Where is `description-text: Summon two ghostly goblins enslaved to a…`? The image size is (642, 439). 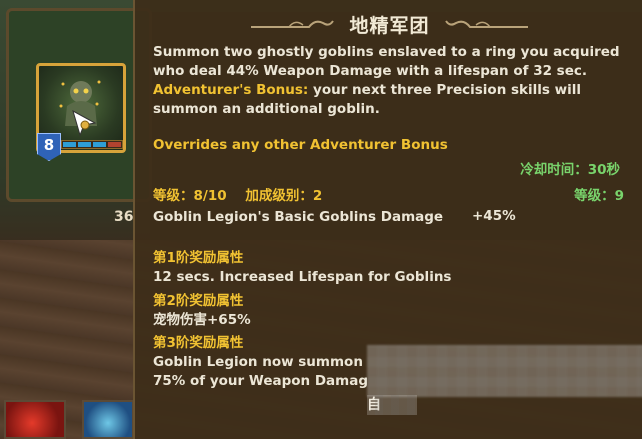
description-text: Summon two ghostly goblins enslaved to a… is located at coordinates (386, 61).